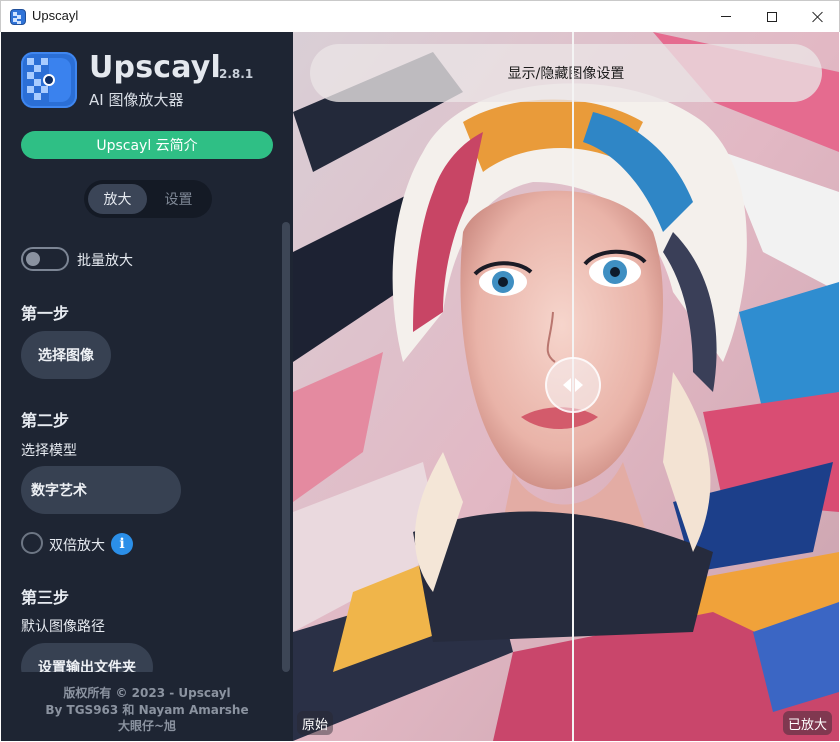 The height and width of the screenshot is (742, 840). I want to click on close-button, so click(817, 16).